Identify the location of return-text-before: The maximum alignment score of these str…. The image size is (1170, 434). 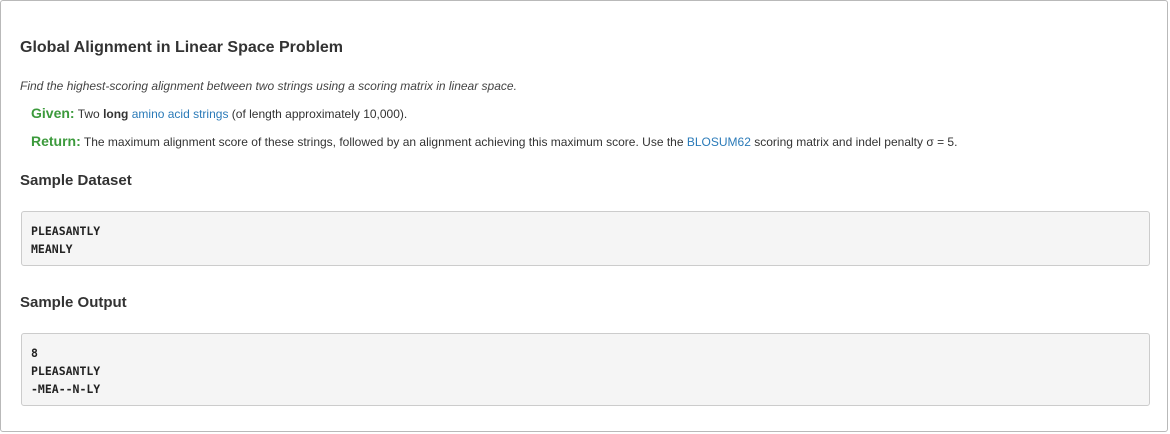
(383, 142).